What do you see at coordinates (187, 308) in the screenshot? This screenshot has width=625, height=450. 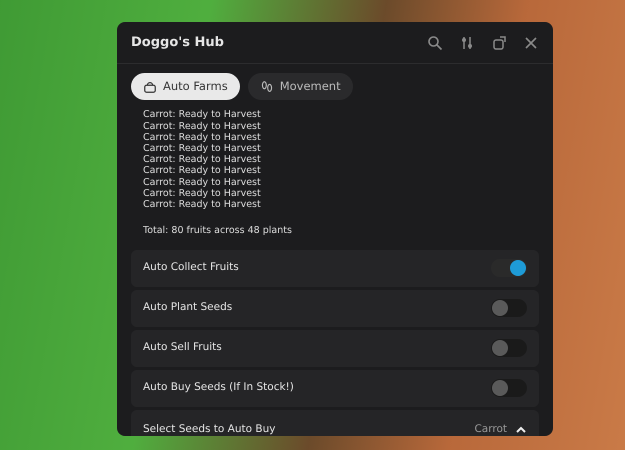 I see `option-label: Auto Plant Seeds` at bounding box center [187, 308].